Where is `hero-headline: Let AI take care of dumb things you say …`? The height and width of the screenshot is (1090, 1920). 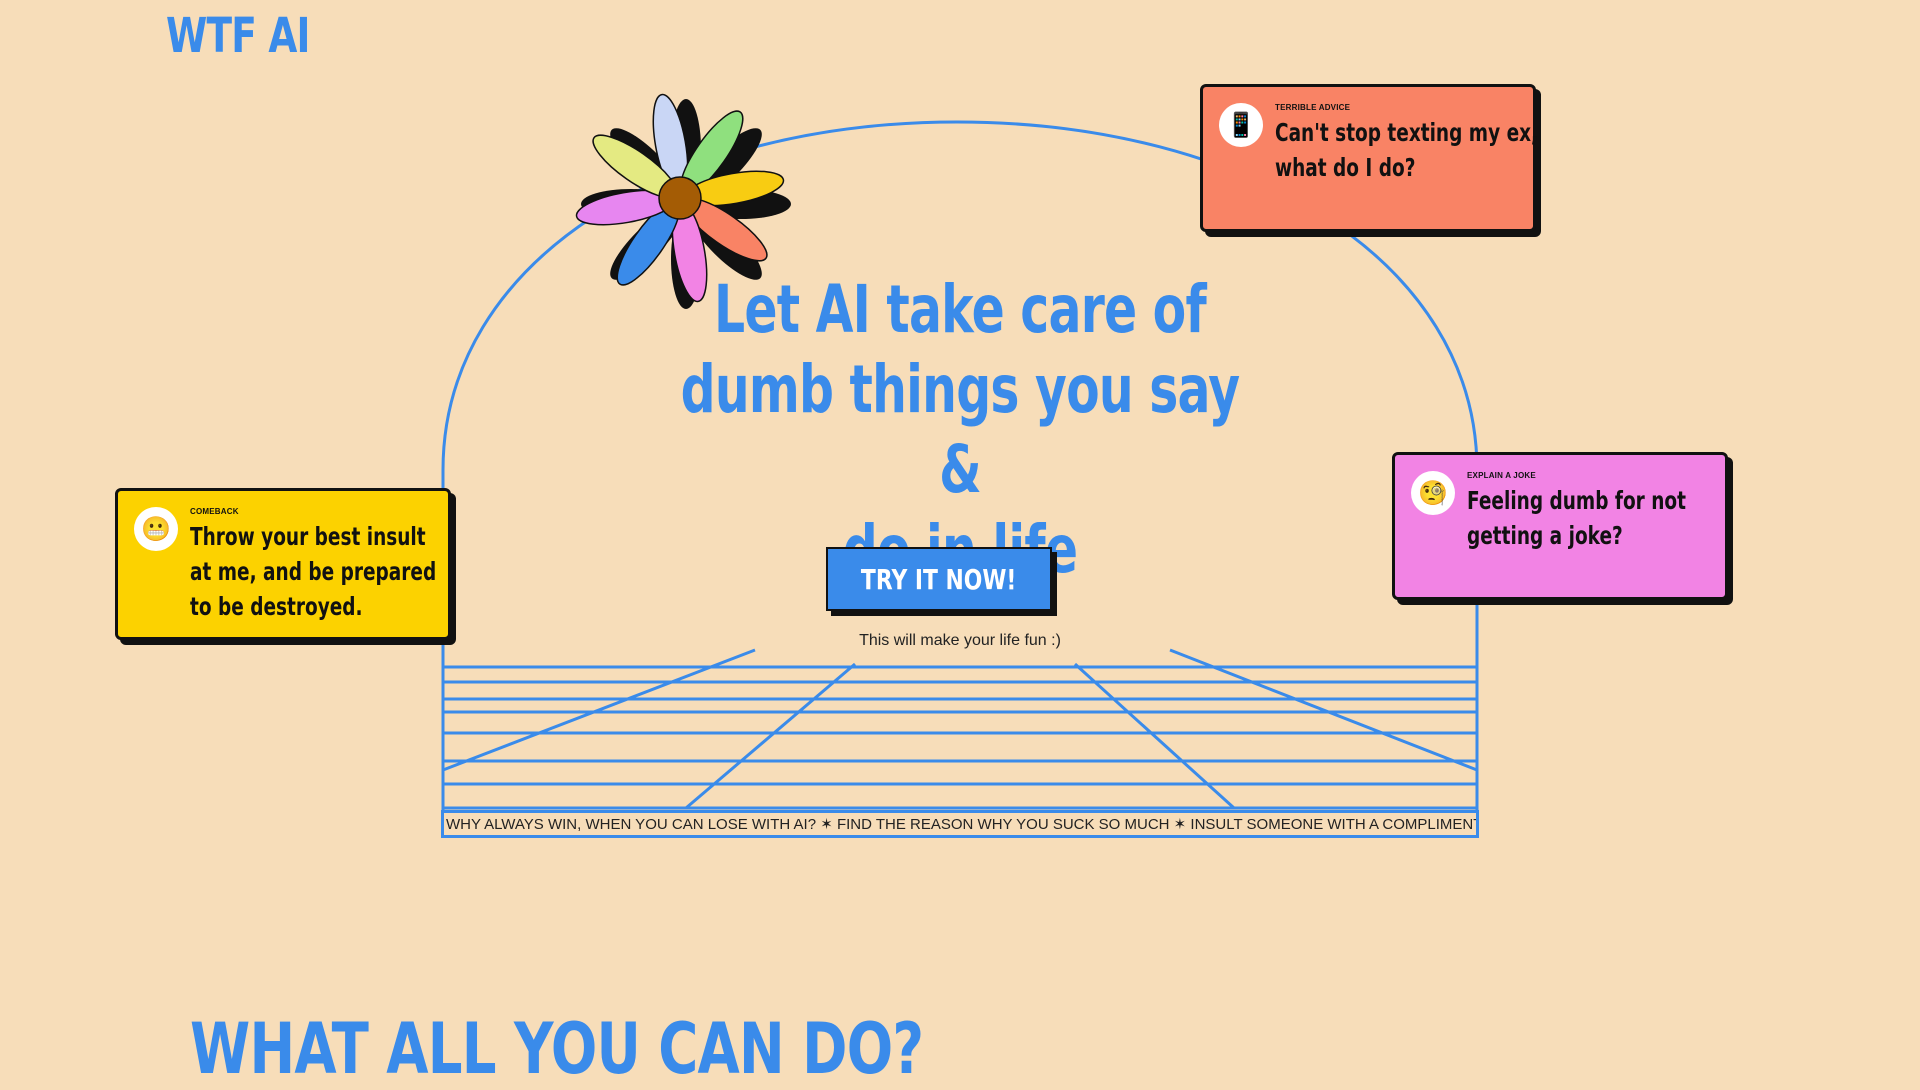
hero-headline: Let AI take care of dumb things you say … is located at coordinates (960, 430).